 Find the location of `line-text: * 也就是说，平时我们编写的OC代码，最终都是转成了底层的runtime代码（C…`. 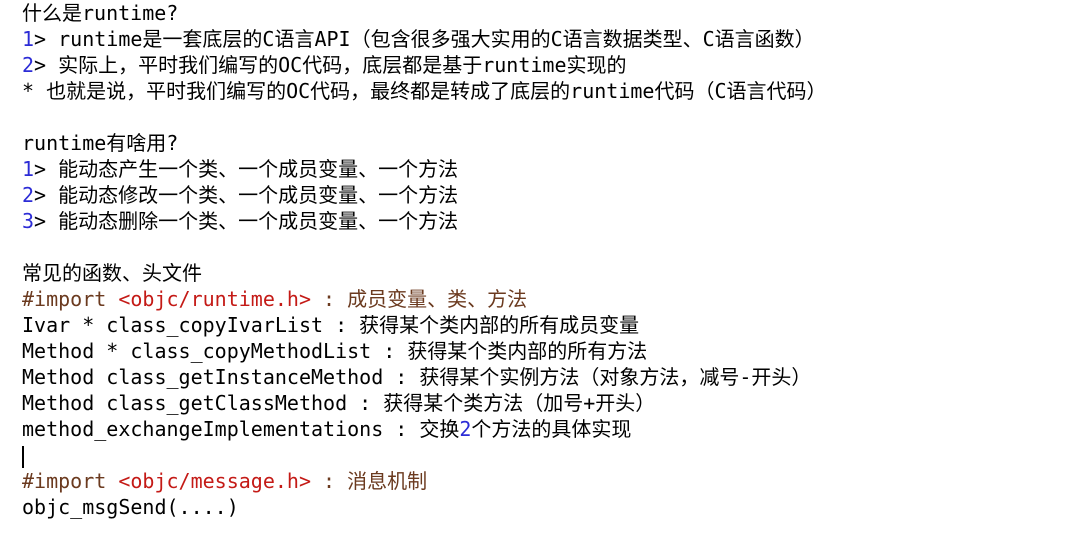

line-text: * 也就是说，平时我们编写的OC代码，最终都是转成了底层的runtime代码（C… is located at coordinates (424, 91).